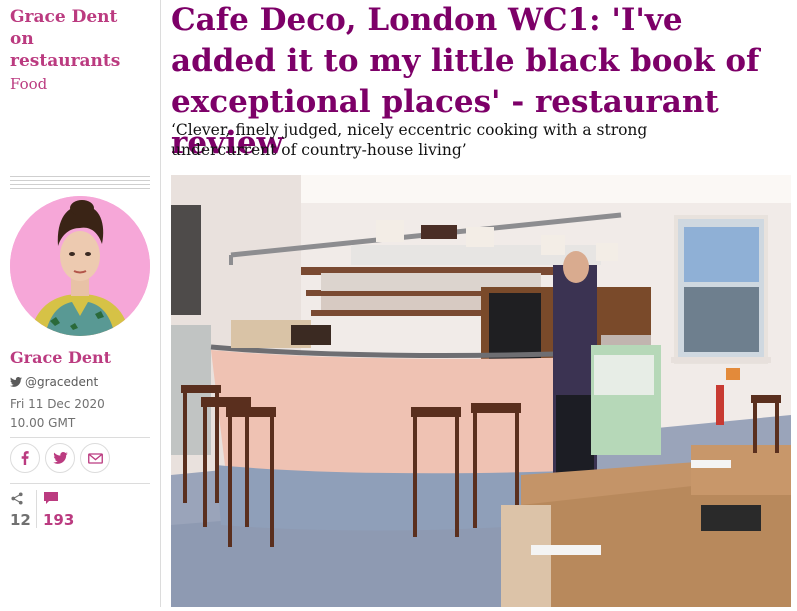 This screenshot has width=797, height=611. Describe the element at coordinates (21, 509) in the screenshot. I see `share-count: 12` at that location.